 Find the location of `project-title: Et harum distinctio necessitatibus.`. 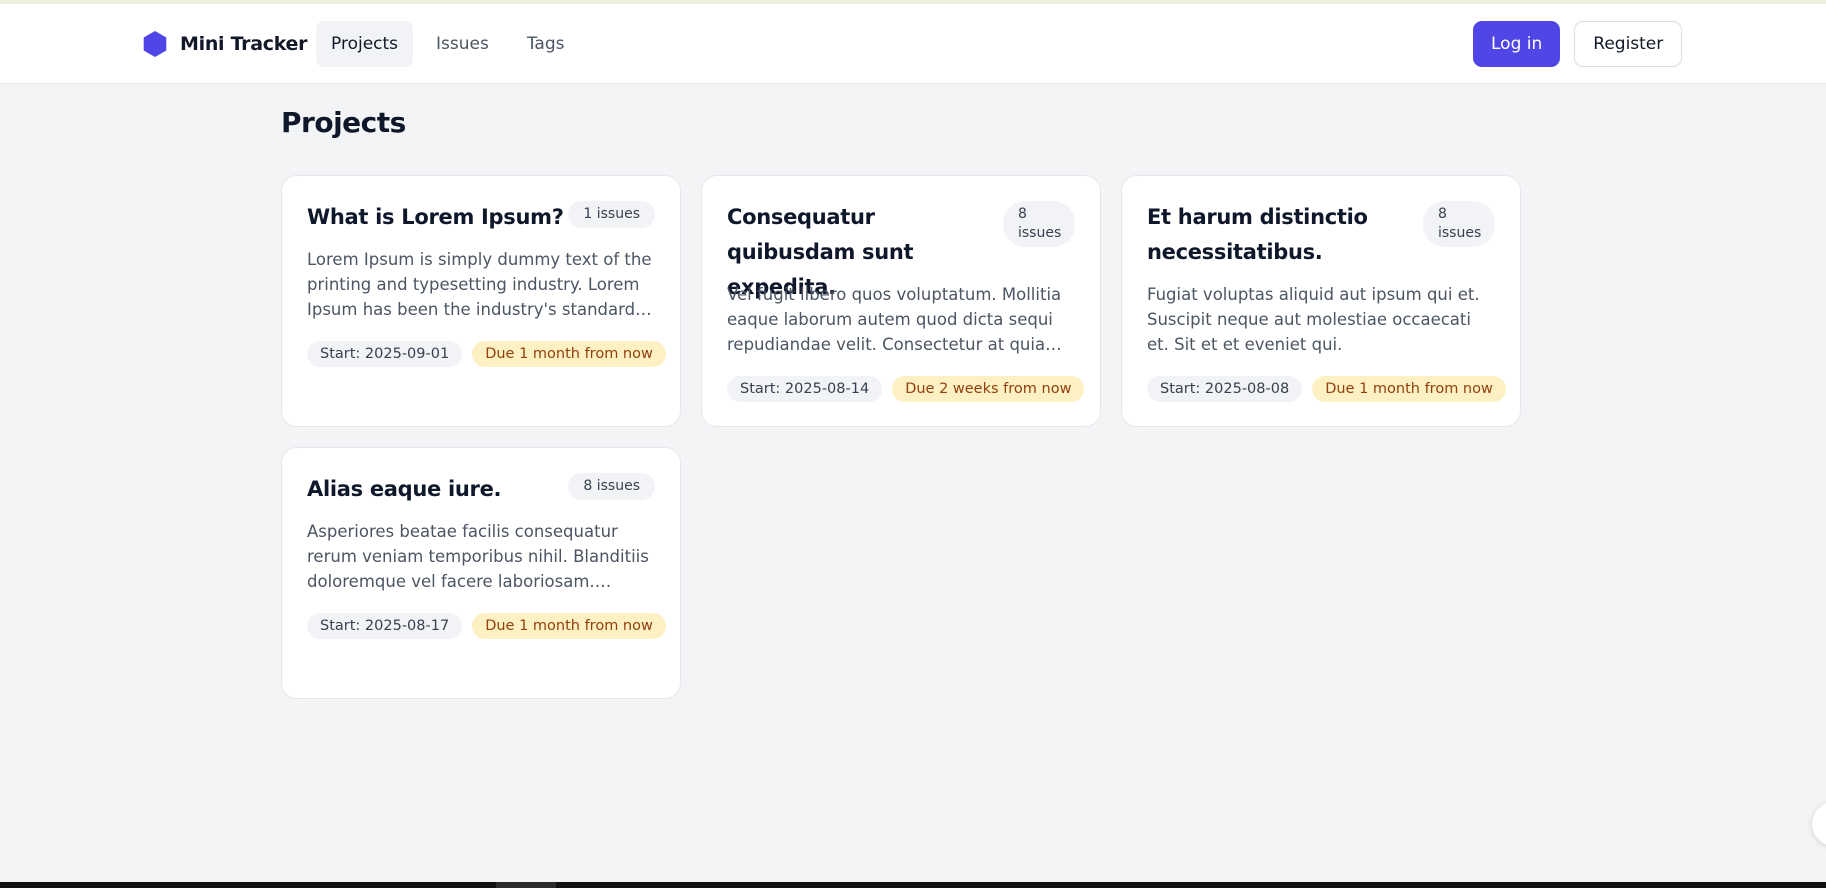

project-title: Et harum distinctio necessitatibus. is located at coordinates (1257, 234).